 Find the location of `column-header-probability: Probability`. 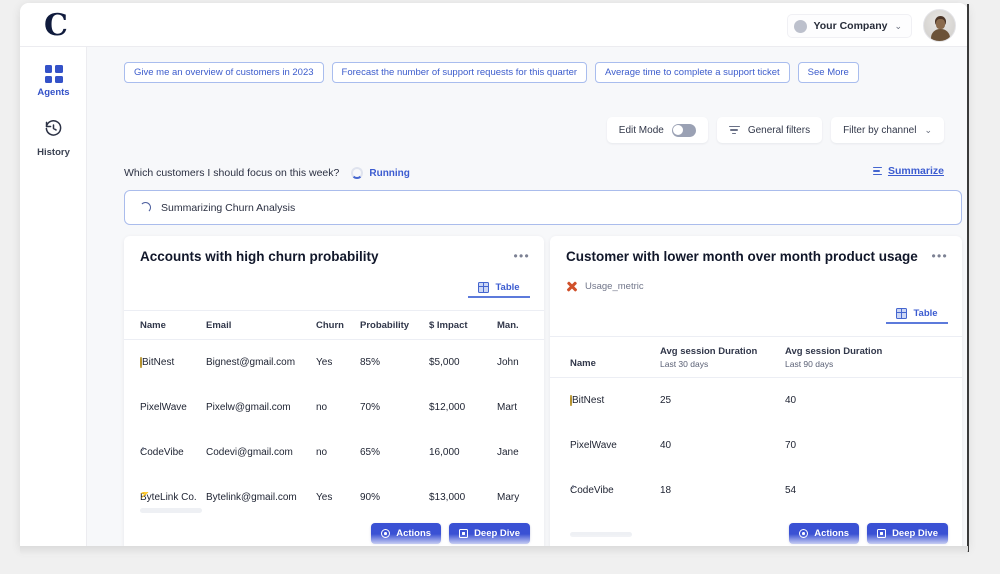

column-header-probability: Probability is located at coordinates (385, 325).